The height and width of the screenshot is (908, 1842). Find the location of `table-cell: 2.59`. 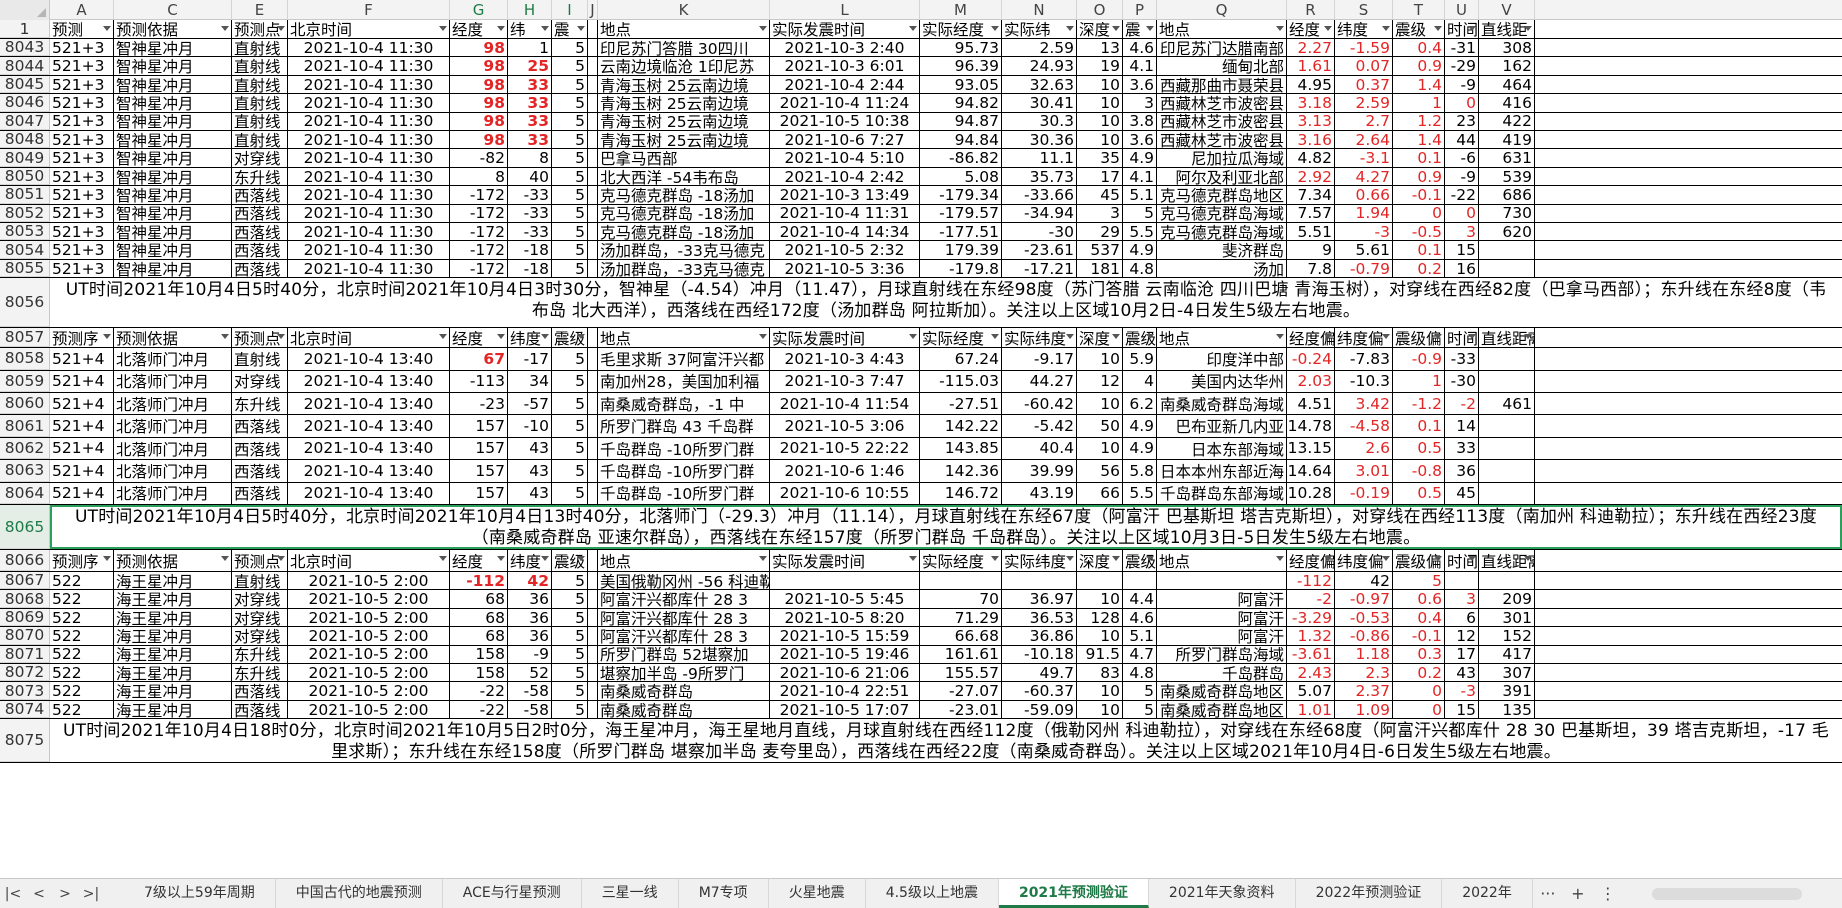

table-cell: 2.59 is located at coordinates (1039, 48).